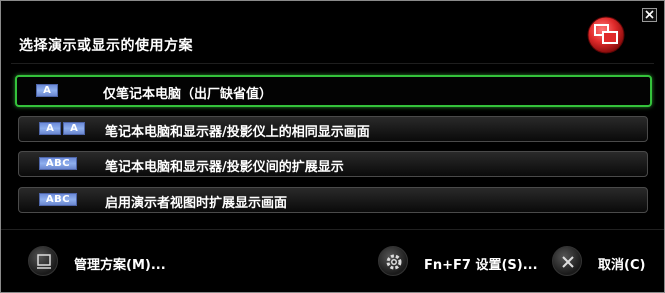  What do you see at coordinates (332, 229) in the screenshot?
I see `footer-divider` at bounding box center [332, 229].